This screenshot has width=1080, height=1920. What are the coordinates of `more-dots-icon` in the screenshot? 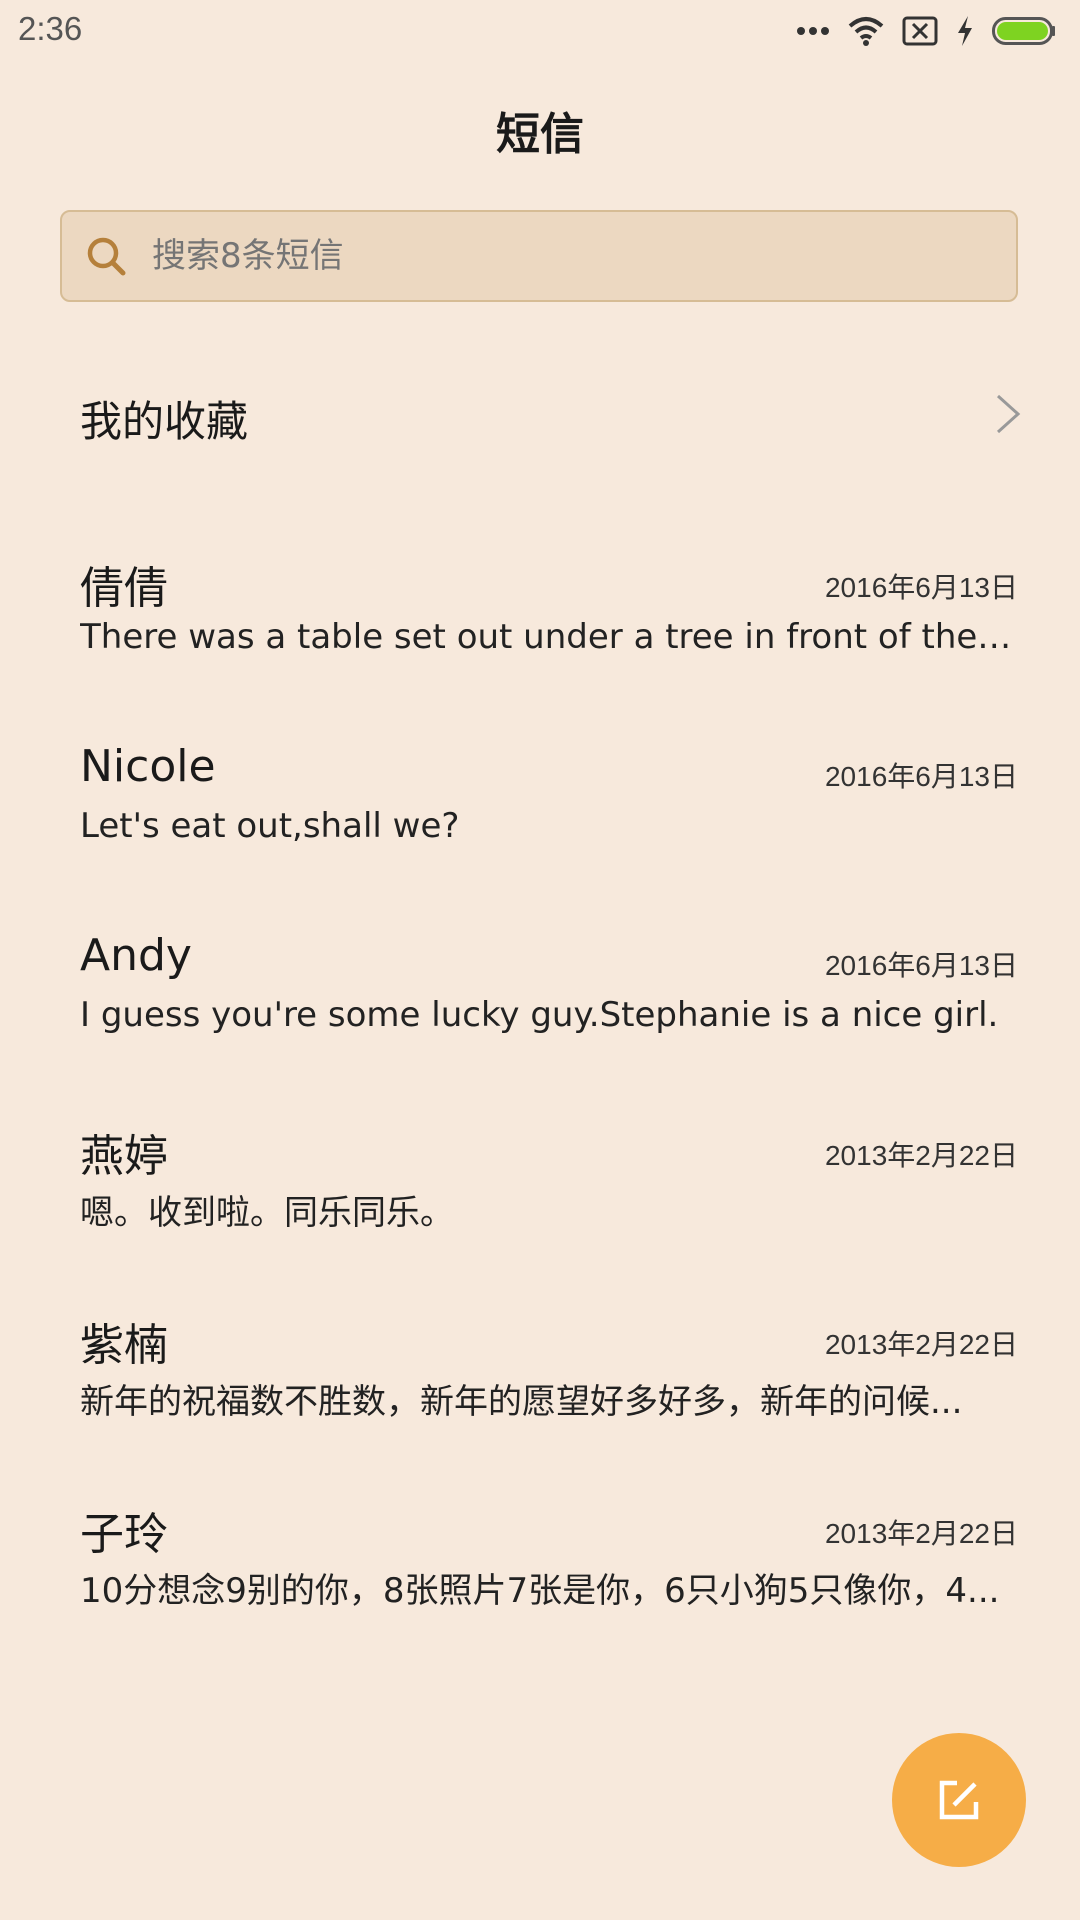 It's located at (813, 31).